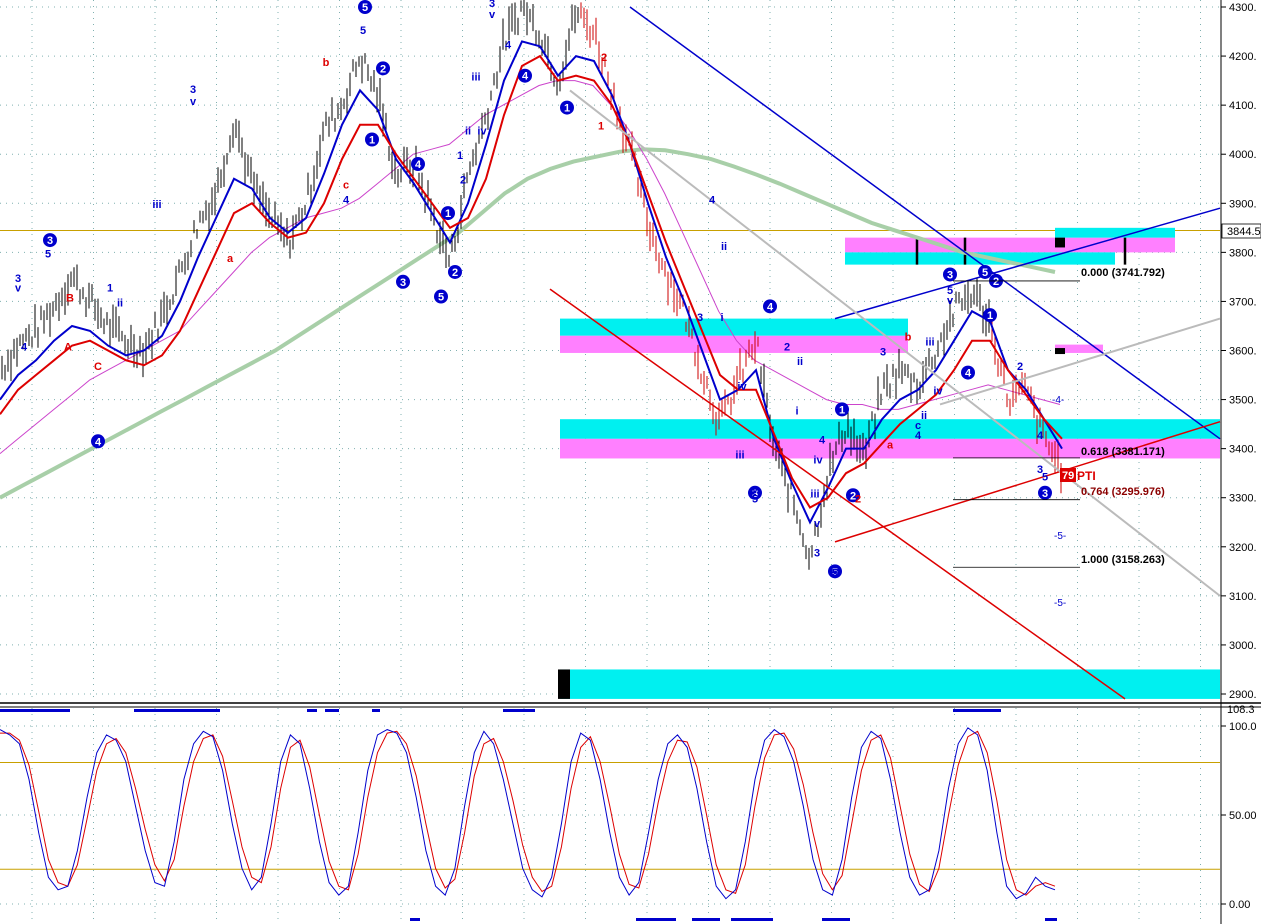  What do you see at coordinates (1243, 352) in the screenshot?
I see `axis-tick-label: 3600.` at bounding box center [1243, 352].